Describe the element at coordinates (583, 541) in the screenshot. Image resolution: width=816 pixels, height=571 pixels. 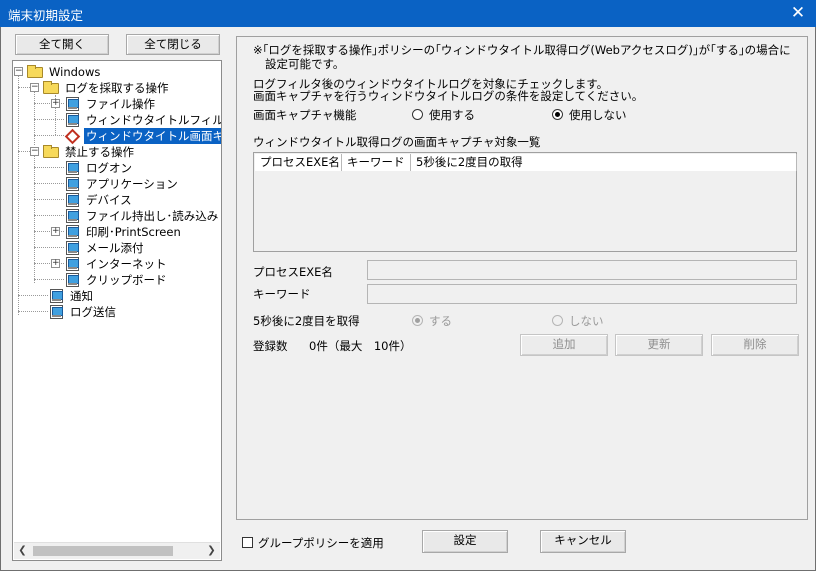
I see `cancel-button: キャンセル` at that location.